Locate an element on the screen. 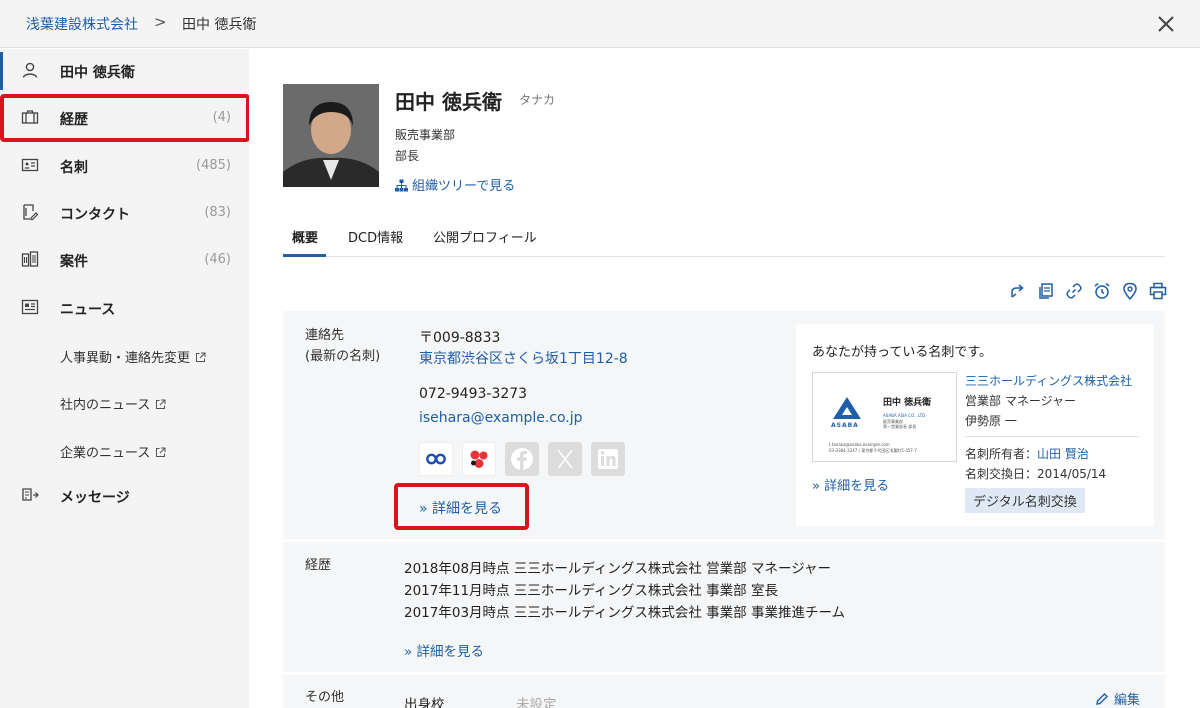 The image size is (1200, 708). active-indicator is located at coordinates (1, 71).